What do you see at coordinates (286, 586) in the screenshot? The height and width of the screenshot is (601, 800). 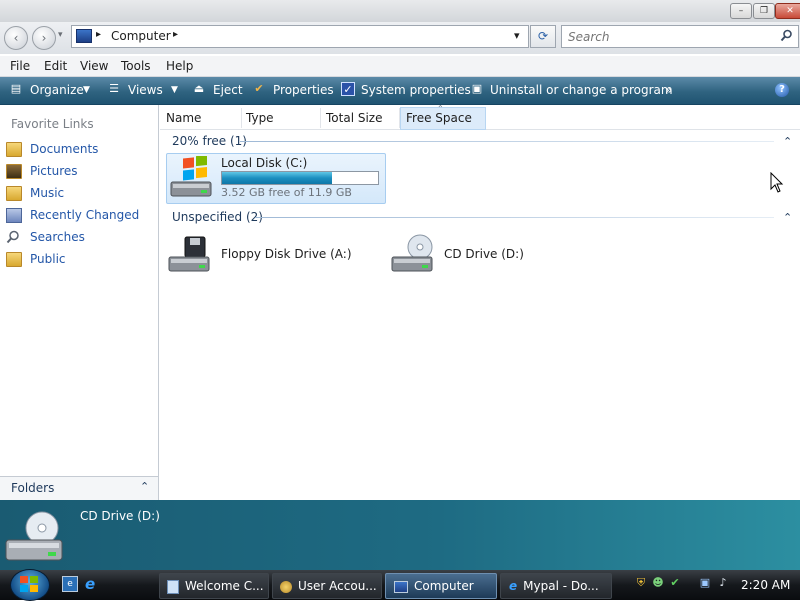 I see `user-accounts-icon` at bounding box center [286, 586].